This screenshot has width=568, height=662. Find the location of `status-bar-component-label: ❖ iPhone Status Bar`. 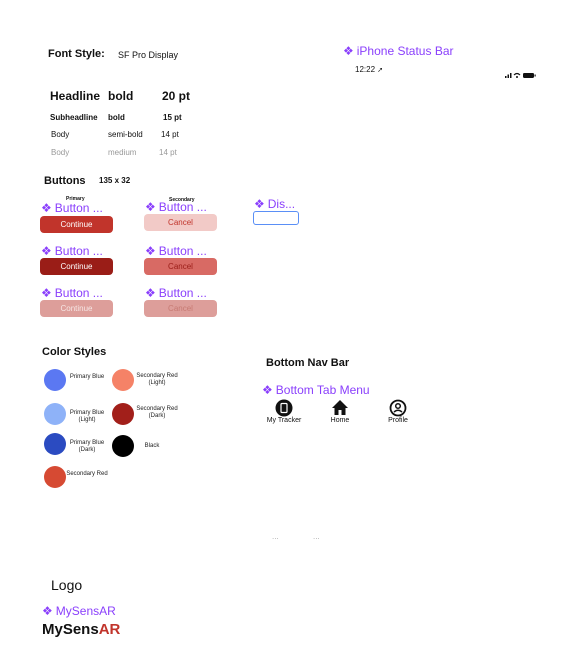

status-bar-component-label: ❖ iPhone Status Bar is located at coordinates (398, 51).